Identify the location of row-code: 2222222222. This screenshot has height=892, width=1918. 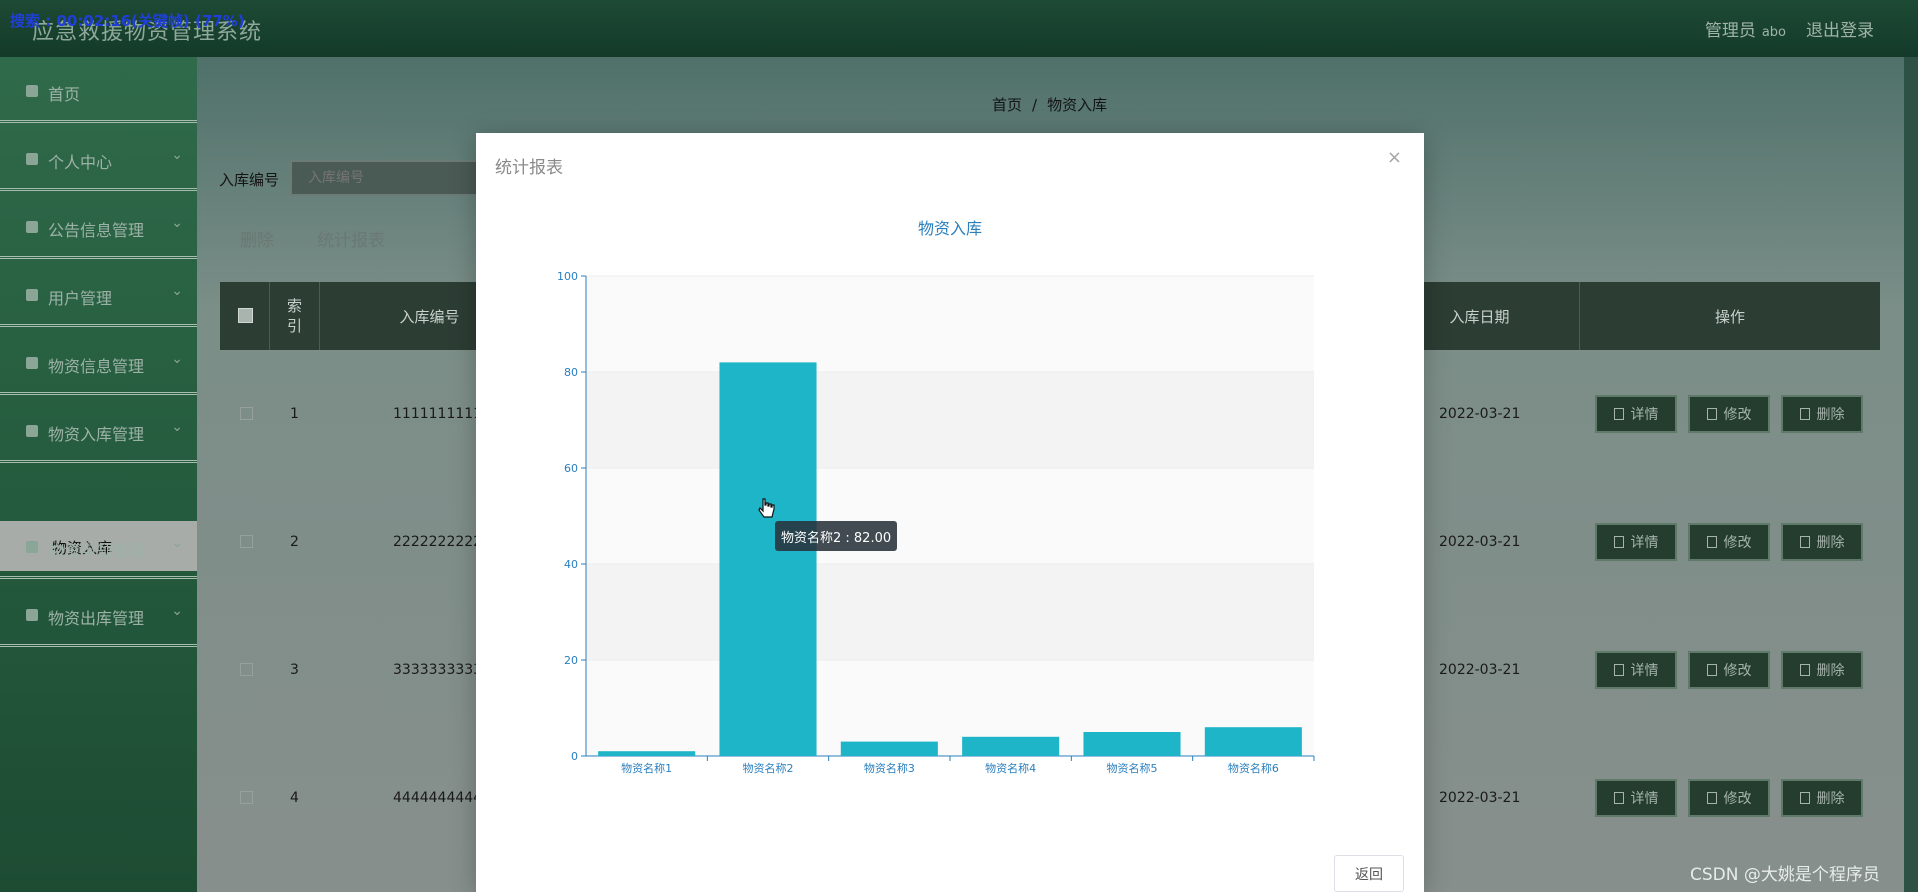
(438, 542).